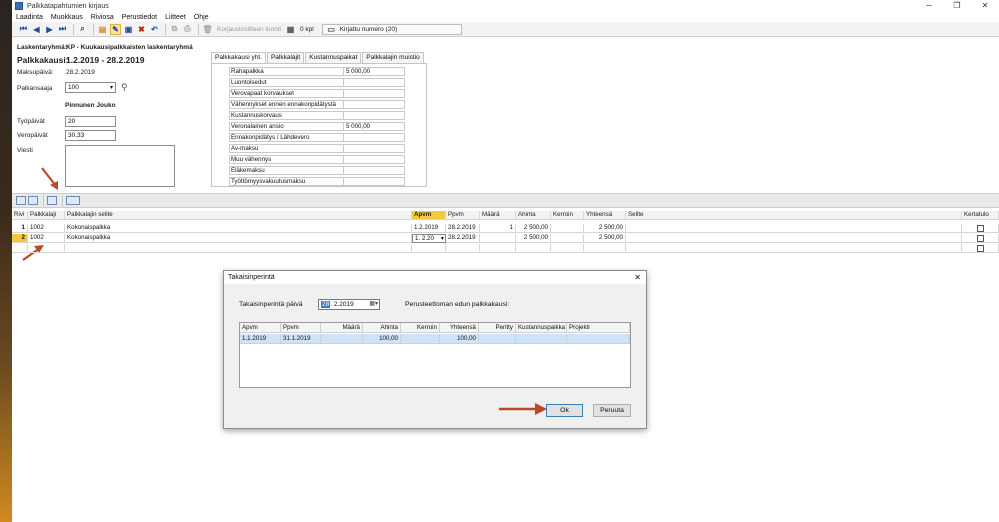 This screenshot has width=999, height=522. Describe the element at coordinates (154, 29) in the screenshot. I see `undo-icon: ↶` at that location.